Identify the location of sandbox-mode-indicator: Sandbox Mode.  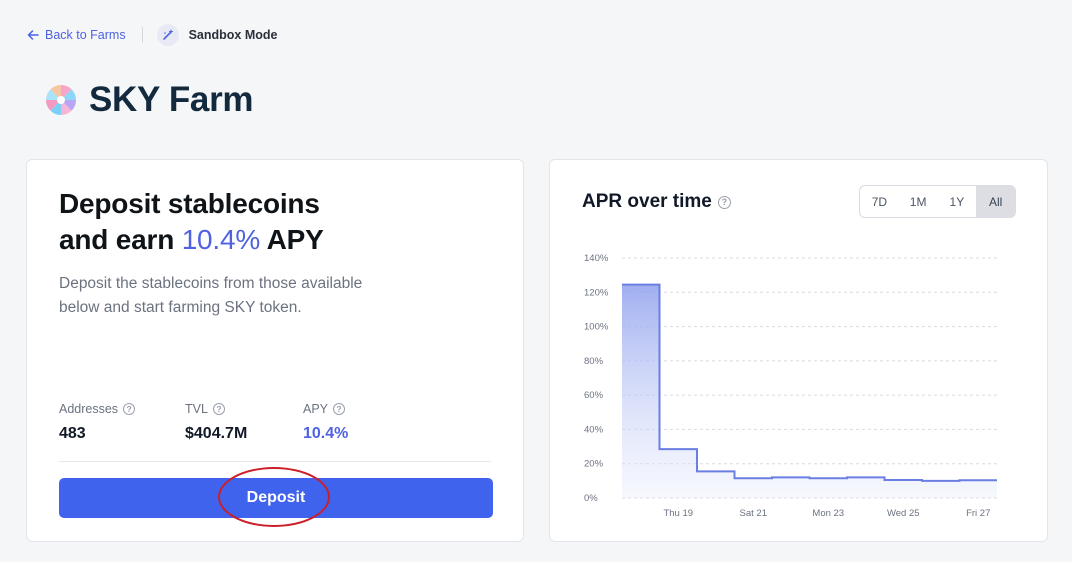
(217, 35).